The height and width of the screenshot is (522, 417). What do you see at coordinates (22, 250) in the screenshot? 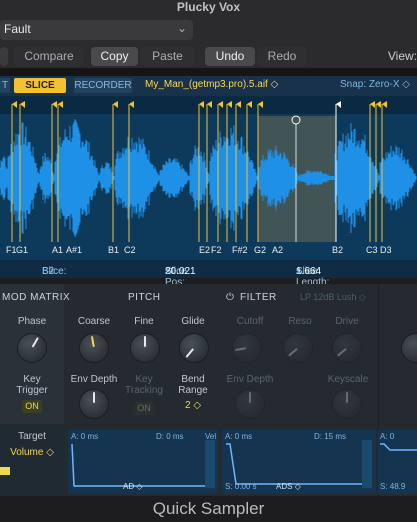
I see `slice-note-label: G1` at bounding box center [22, 250].